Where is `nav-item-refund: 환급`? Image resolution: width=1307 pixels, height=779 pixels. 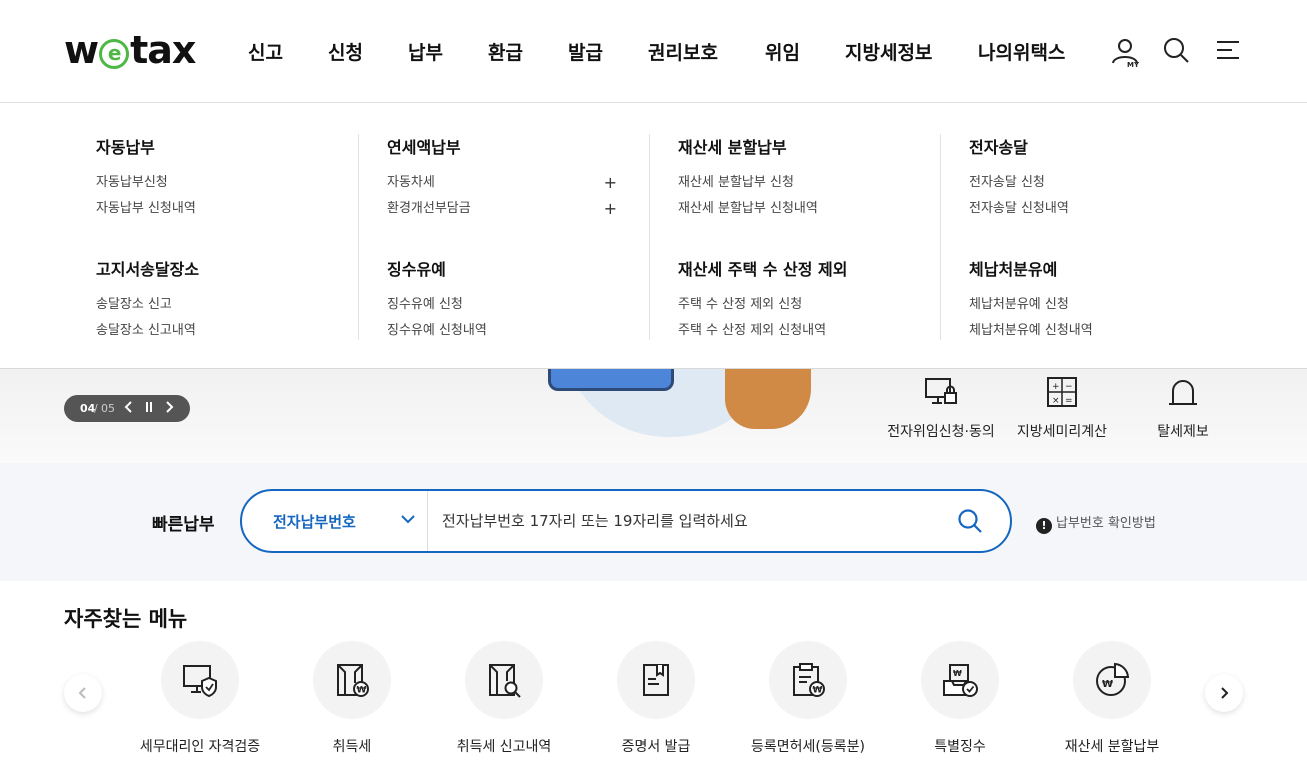 nav-item-refund: 환급 is located at coordinates (505, 51).